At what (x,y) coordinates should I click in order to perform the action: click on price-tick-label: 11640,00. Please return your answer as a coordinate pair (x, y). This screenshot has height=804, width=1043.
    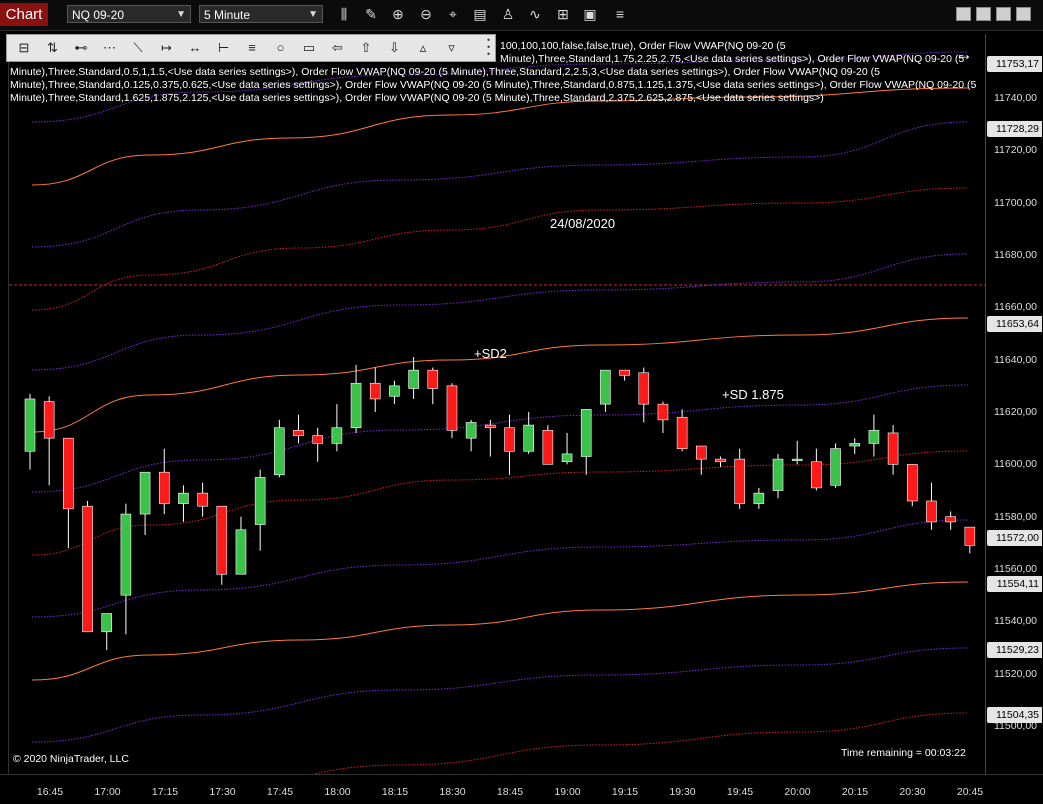
    Looking at the image, I should click on (1016, 359).